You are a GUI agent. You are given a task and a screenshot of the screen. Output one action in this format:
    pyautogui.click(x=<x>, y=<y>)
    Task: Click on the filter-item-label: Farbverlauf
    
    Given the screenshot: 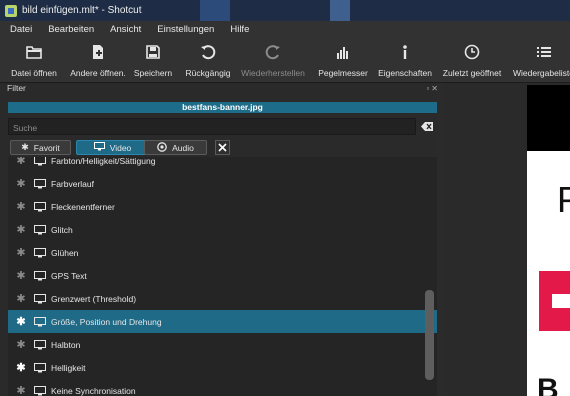 What is the action you would take?
    pyautogui.click(x=72, y=183)
    